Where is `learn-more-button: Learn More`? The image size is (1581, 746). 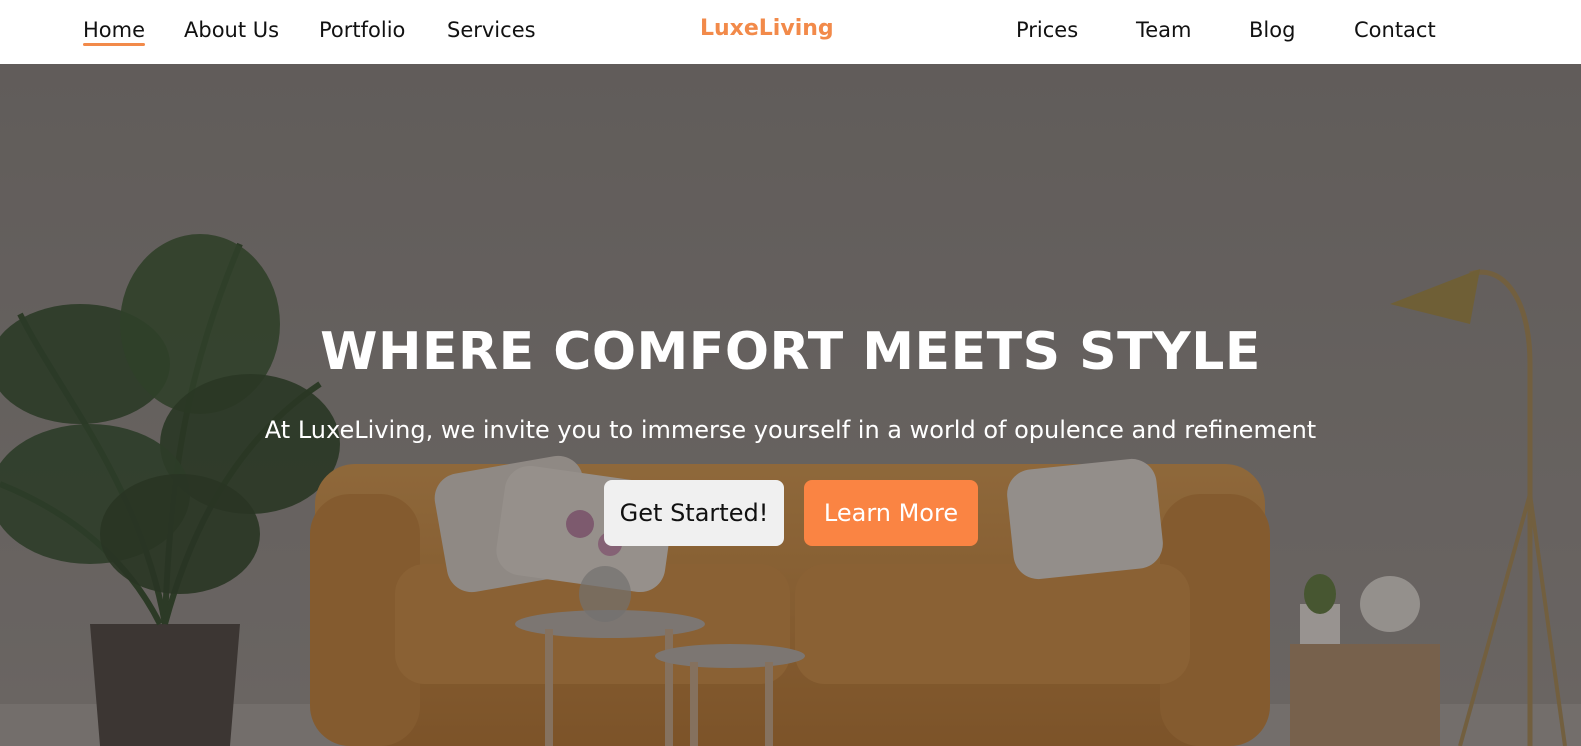
learn-more-button: Learn More is located at coordinates (891, 513).